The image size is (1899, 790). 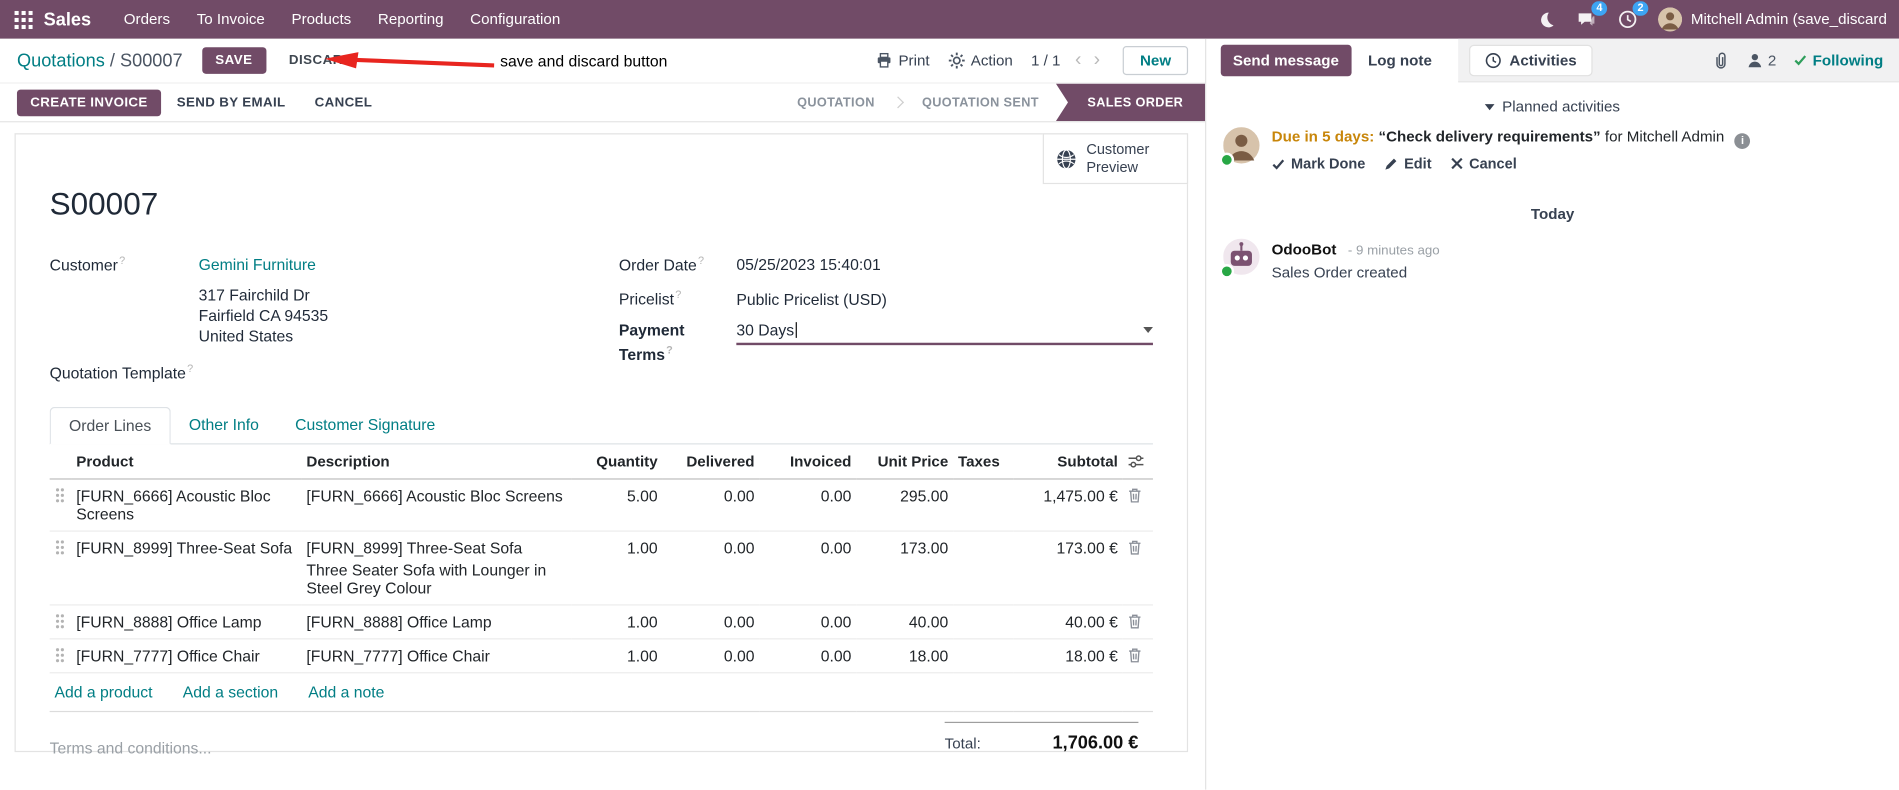 What do you see at coordinates (1115, 159) in the screenshot?
I see `customer-preview-button: Customer Preview` at bounding box center [1115, 159].